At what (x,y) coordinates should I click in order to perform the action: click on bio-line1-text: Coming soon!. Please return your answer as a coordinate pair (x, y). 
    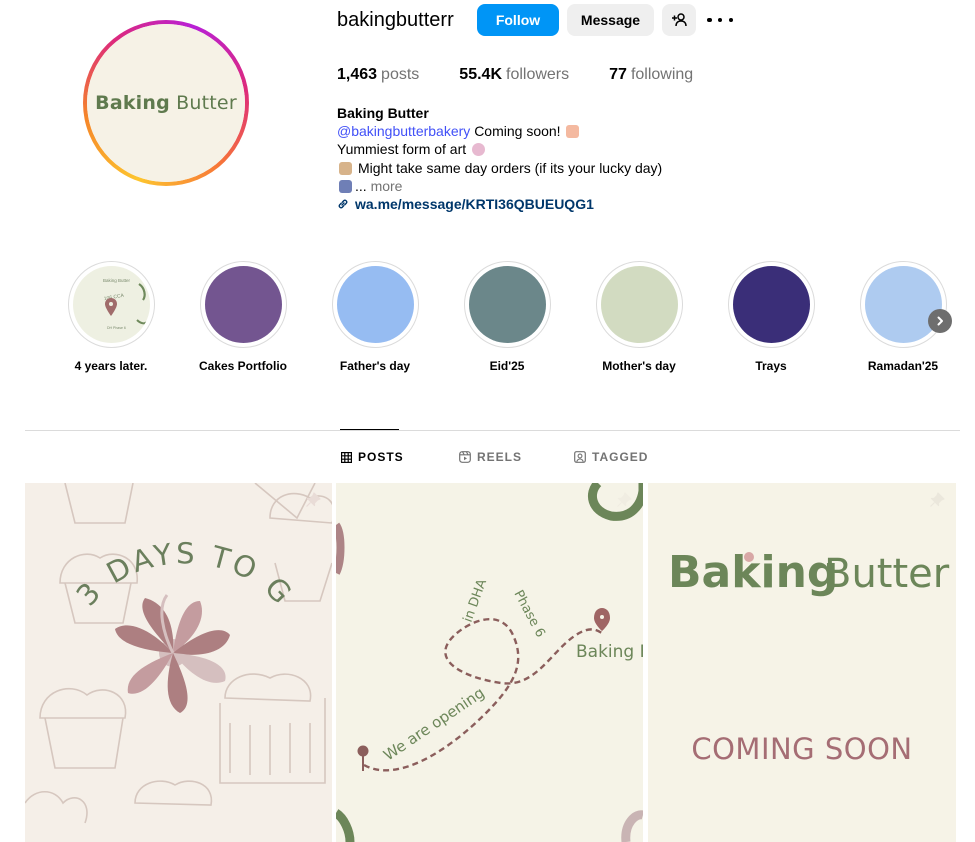
    Looking at the image, I should click on (517, 131).